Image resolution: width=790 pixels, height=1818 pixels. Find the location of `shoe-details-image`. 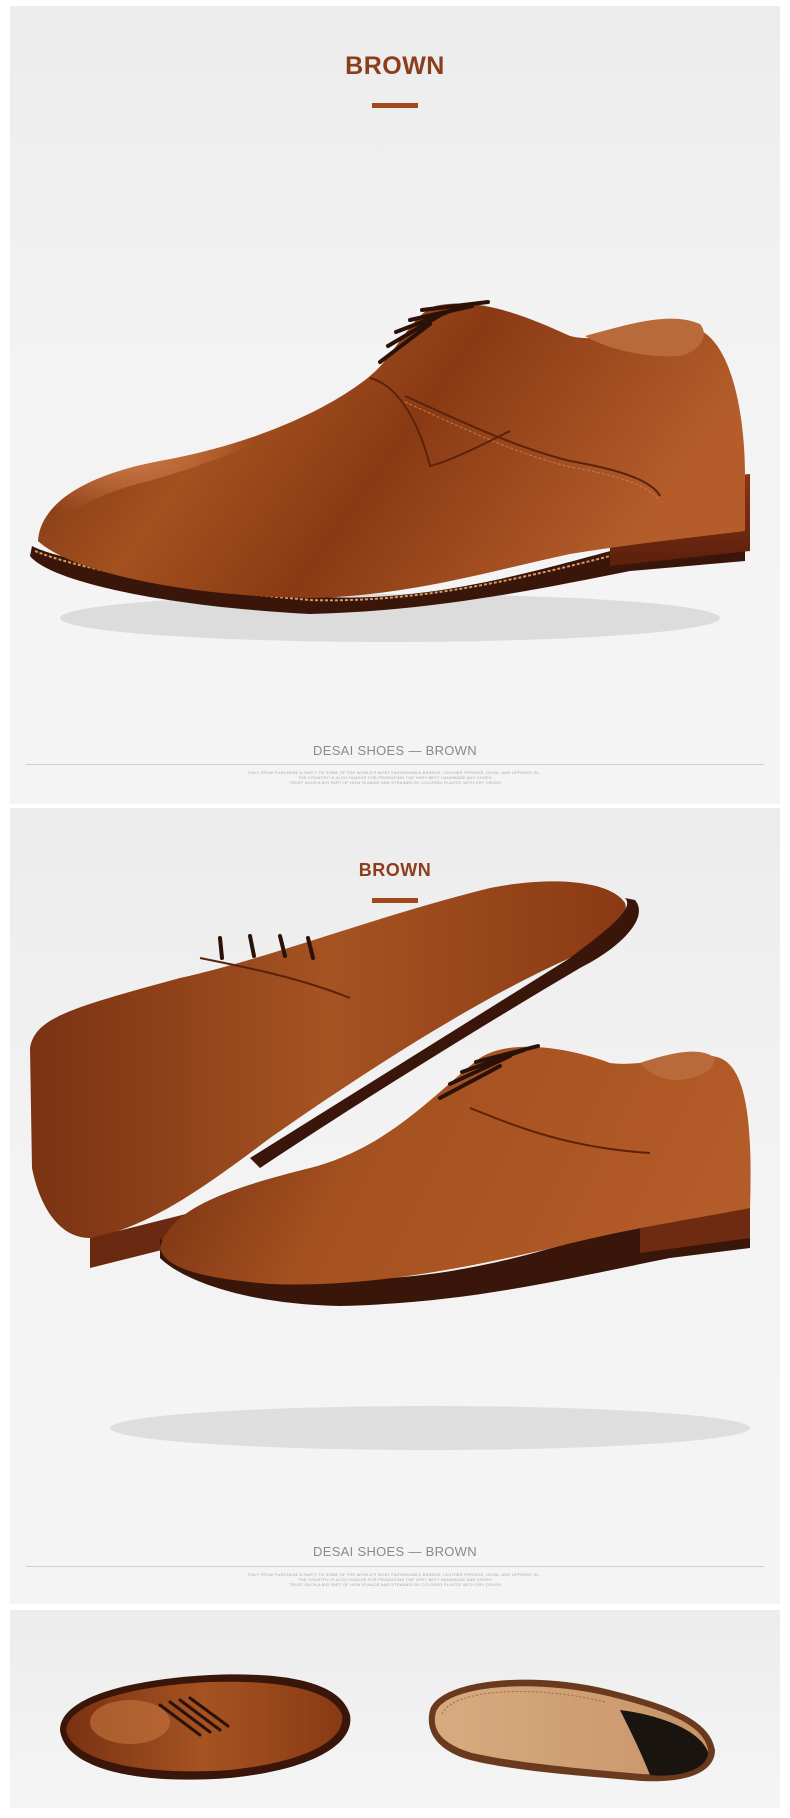

shoe-details-image is located at coordinates (387, 1728).